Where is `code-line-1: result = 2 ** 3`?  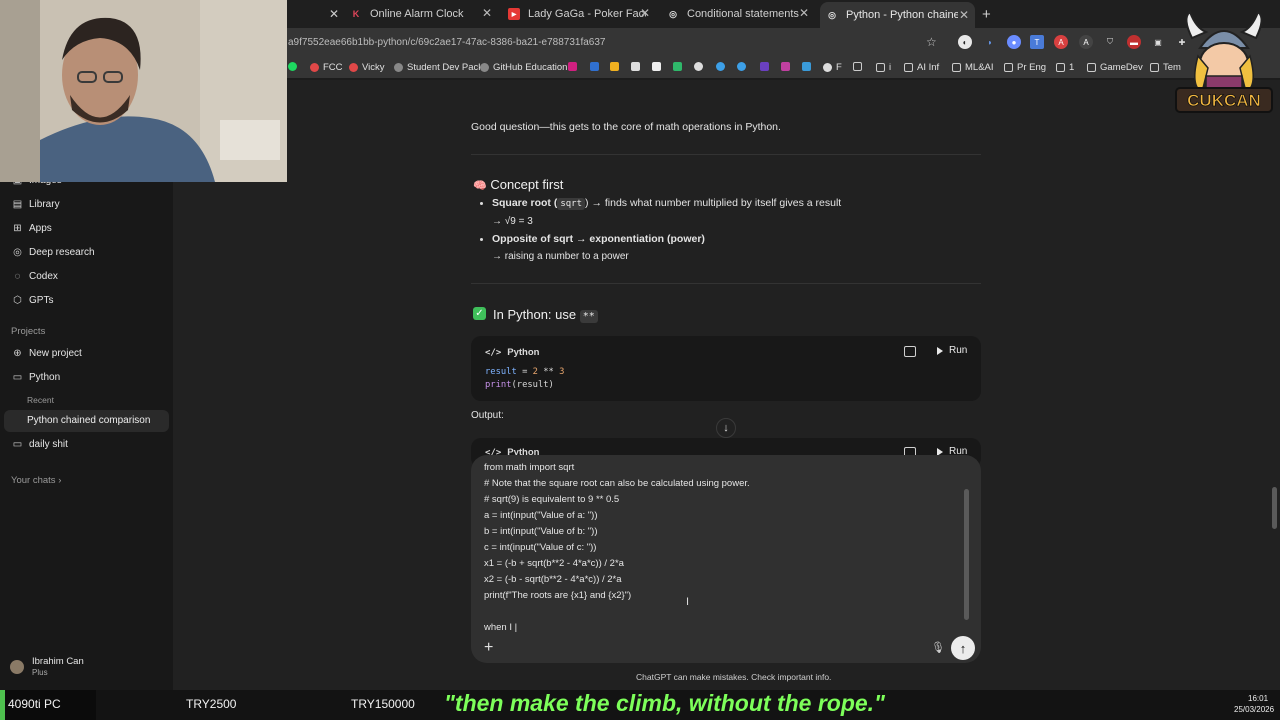 code-line-1: result = 2 ** 3 is located at coordinates (525, 372).